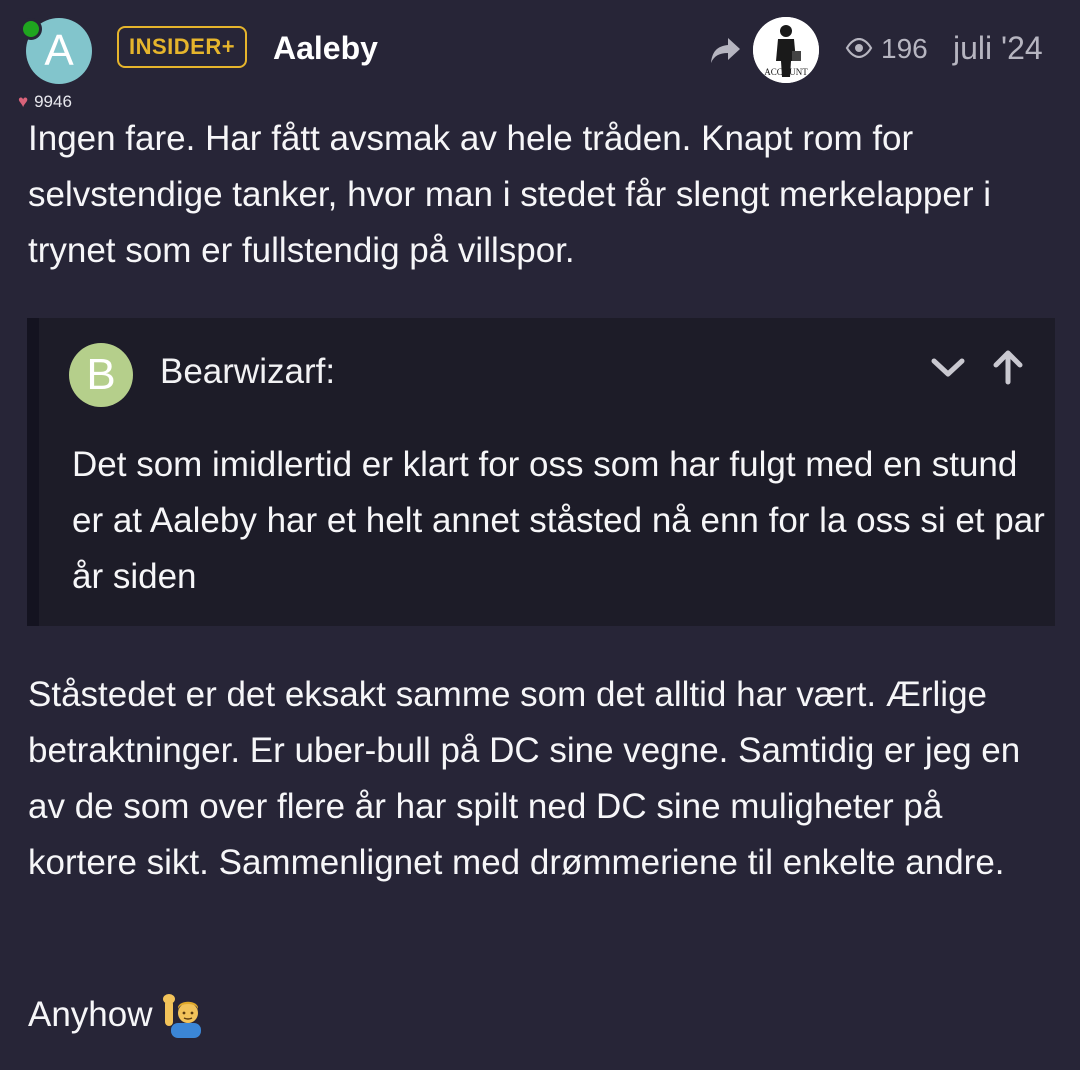 The height and width of the screenshot is (1070, 1080). Describe the element at coordinates (31, 29) in the screenshot. I see `online-status-indicator` at that location.